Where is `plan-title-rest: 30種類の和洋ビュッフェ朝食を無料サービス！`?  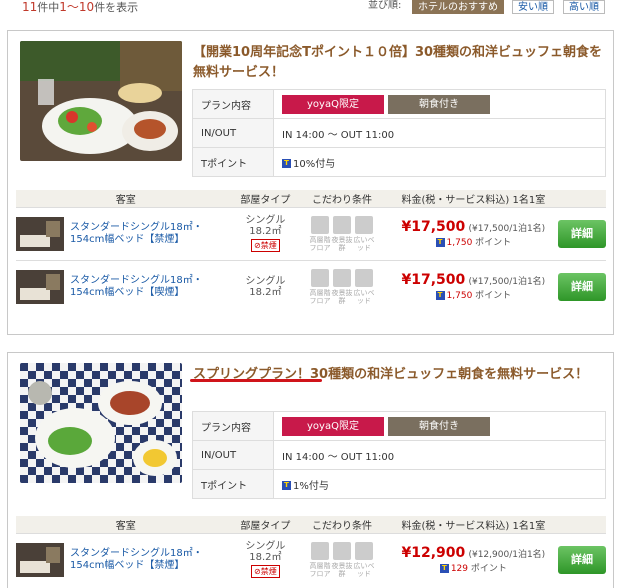 plan-title-rest: 30種類の和洋ビュッフェ朝食を無料サービス！ is located at coordinates (449, 374).